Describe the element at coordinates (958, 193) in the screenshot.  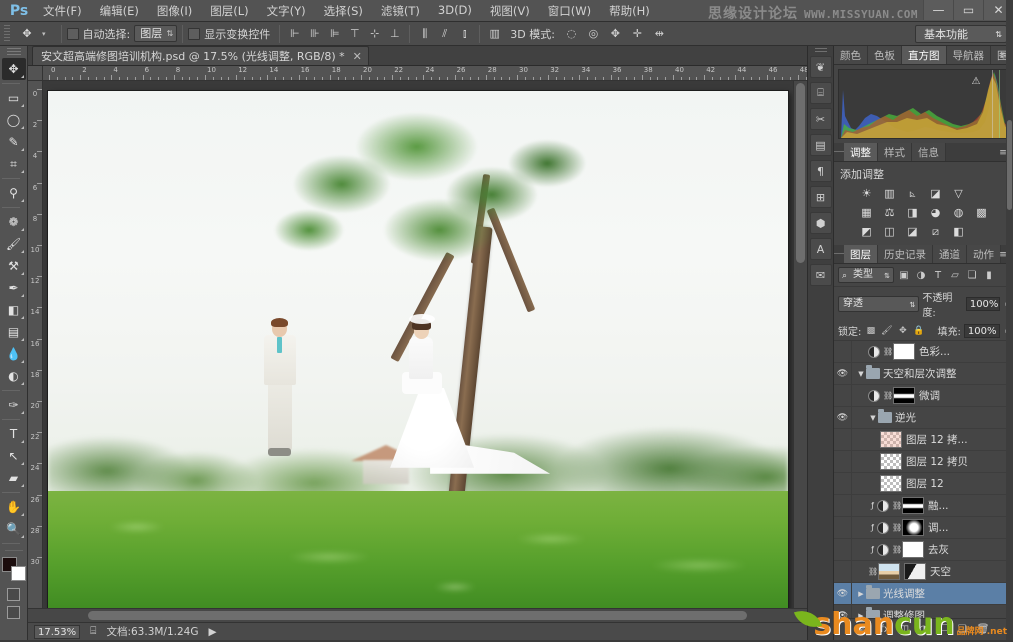
I see `vibrance-icon: ▽` at that location.